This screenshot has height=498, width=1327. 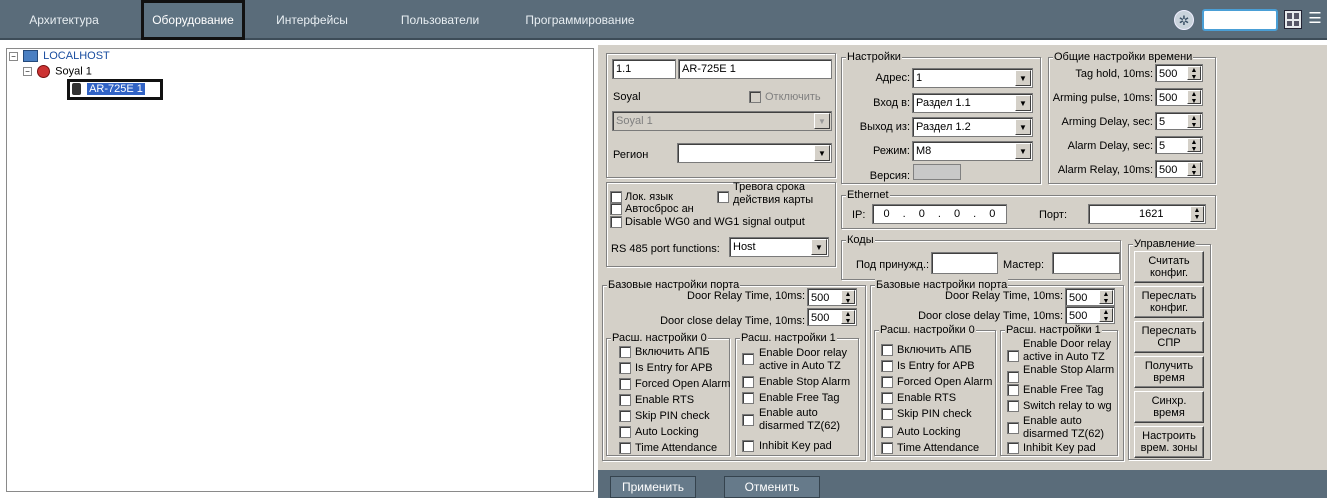 I want to click on ext0-label: Time Attendance, so click(x=676, y=448).